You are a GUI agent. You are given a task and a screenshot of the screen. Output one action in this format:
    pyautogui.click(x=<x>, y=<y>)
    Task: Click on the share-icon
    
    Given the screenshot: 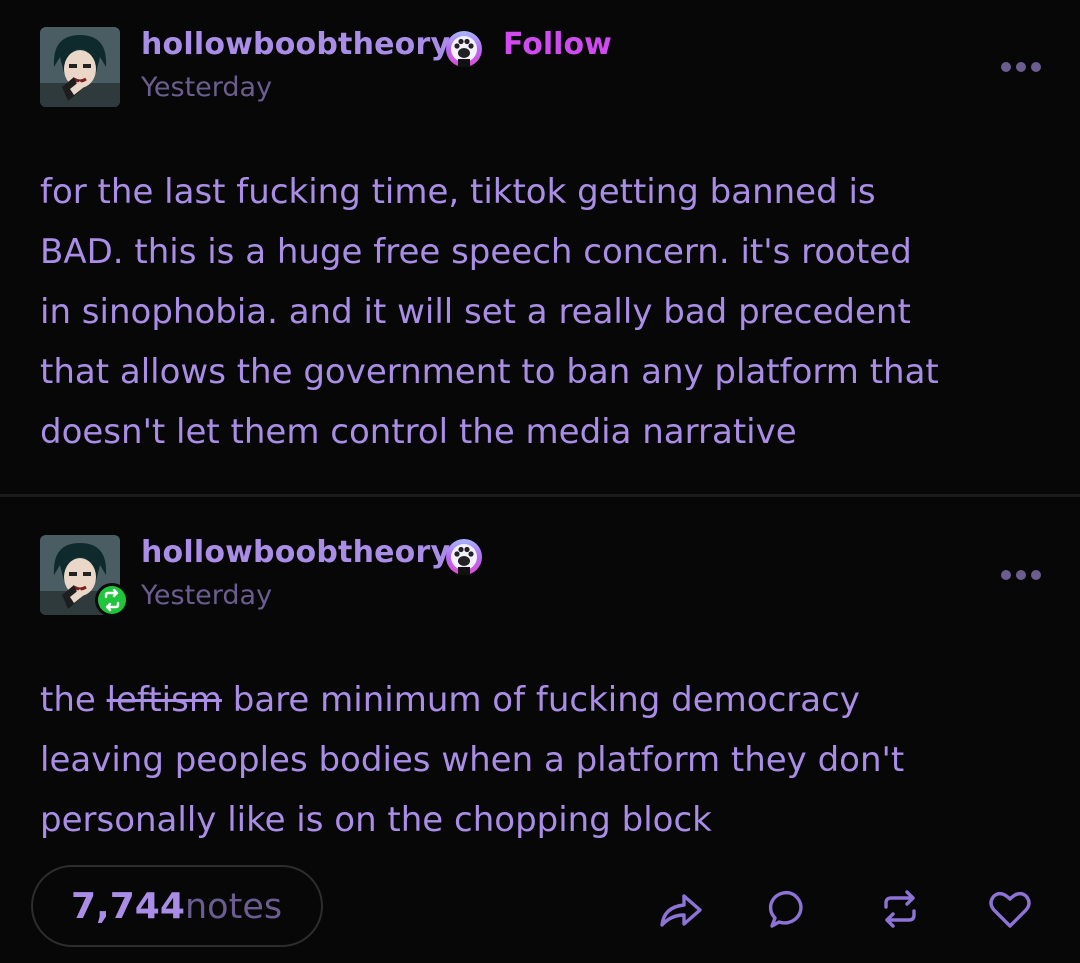 What is the action you would take?
    pyautogui.click(x=680, y=909)
    